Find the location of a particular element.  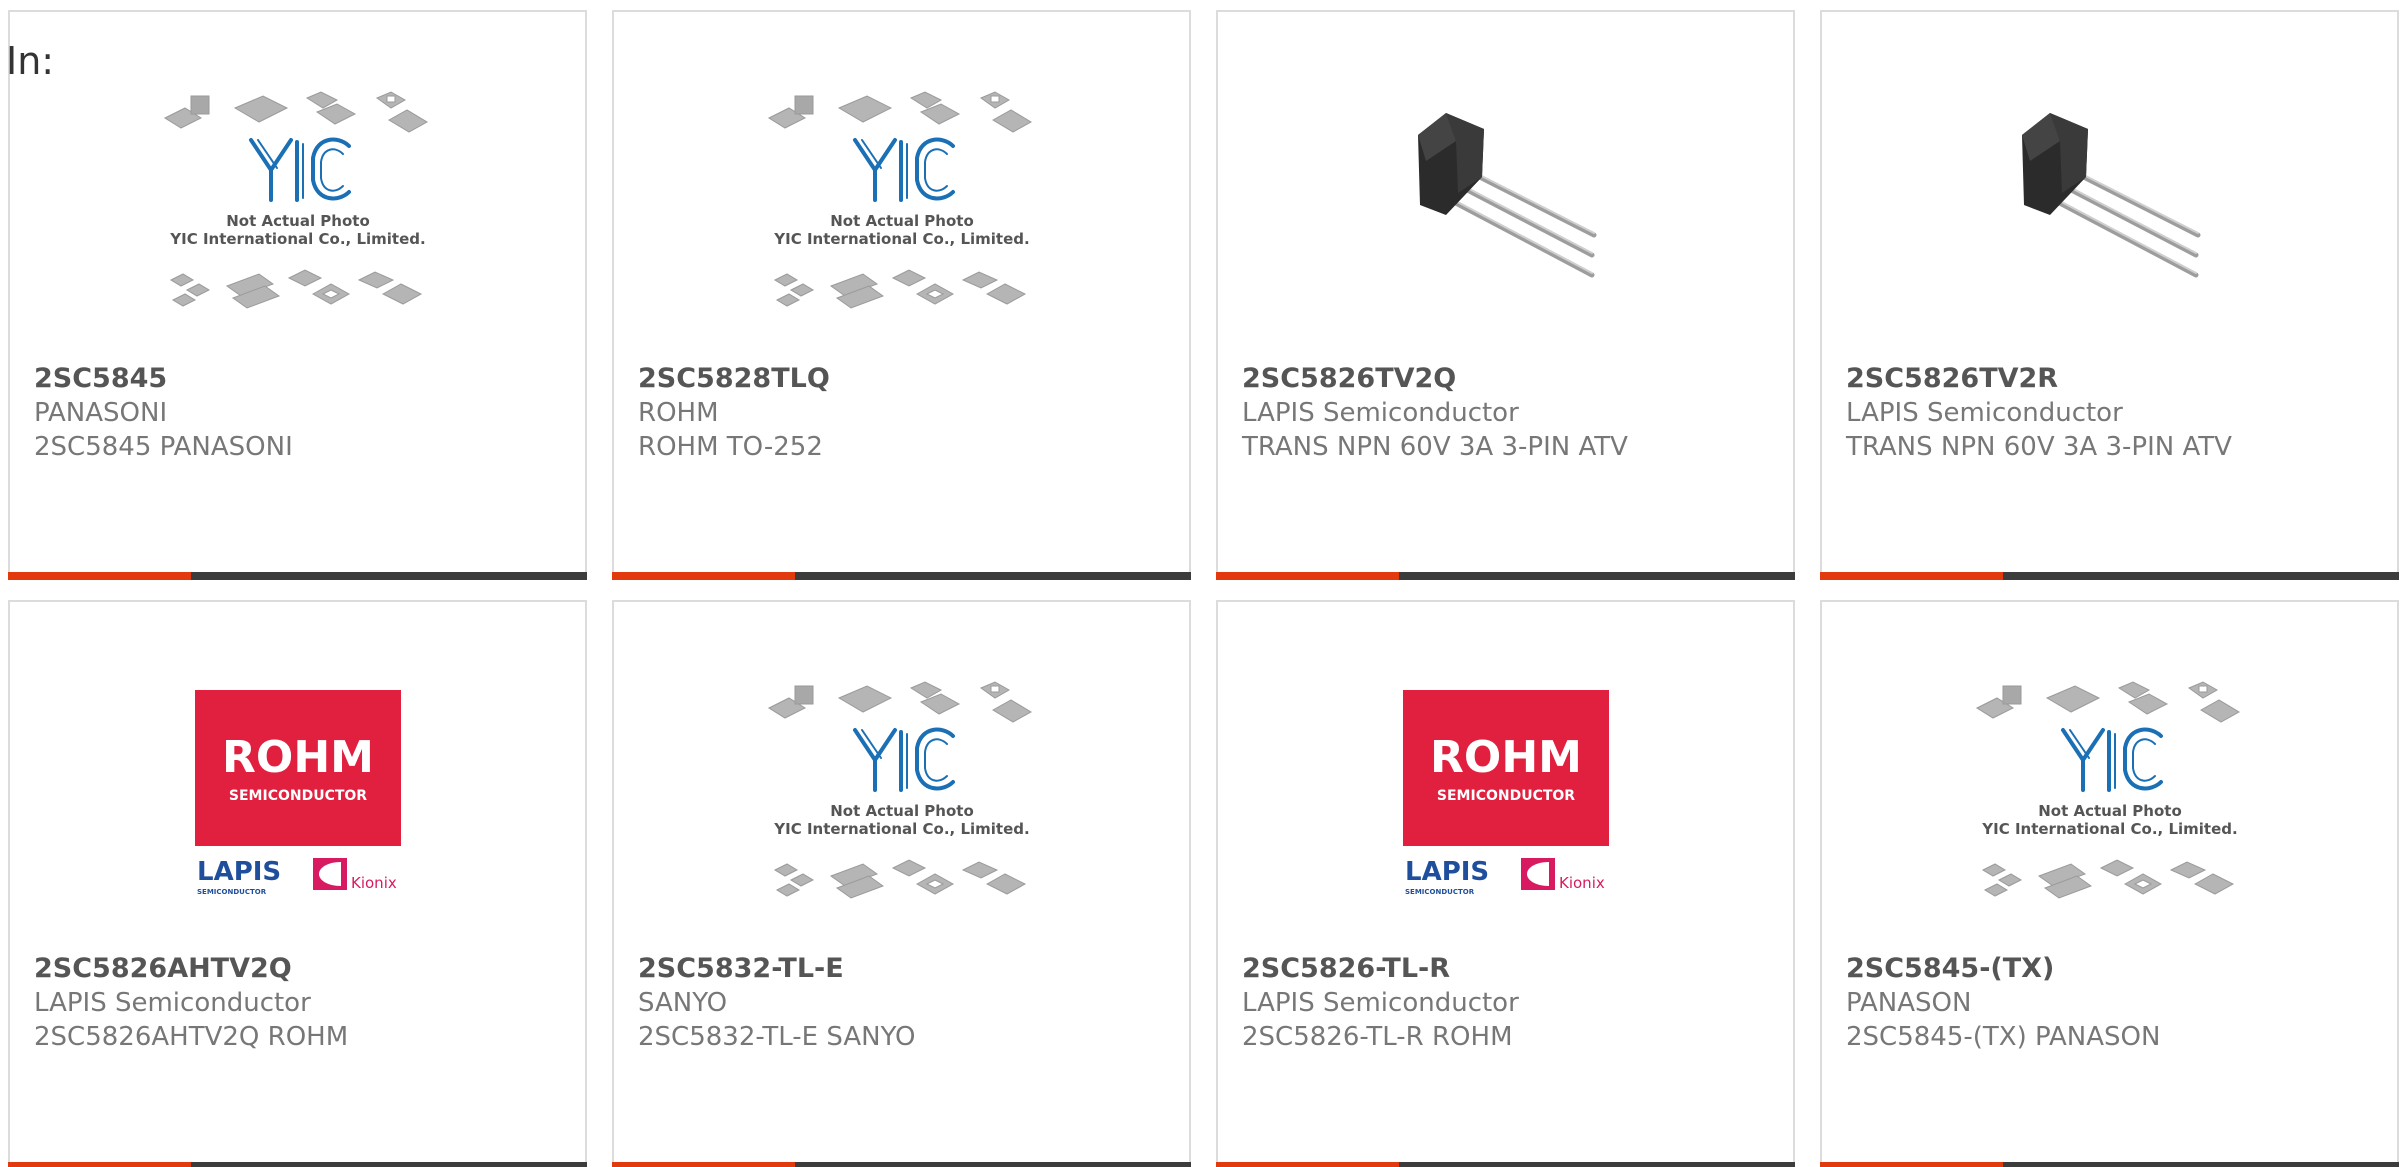

product-info: 2SC5845 PANASONI 2SC5845 PANASONI is located at coordinates (304, 413).